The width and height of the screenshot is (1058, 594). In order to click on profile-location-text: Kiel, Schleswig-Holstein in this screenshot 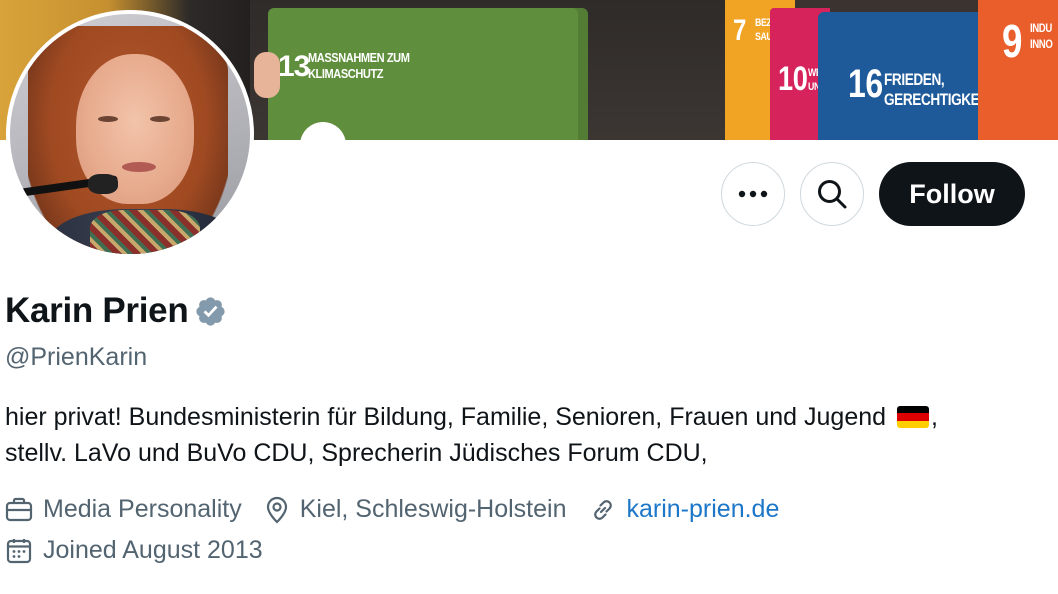, I will do `click(433, 509)`.